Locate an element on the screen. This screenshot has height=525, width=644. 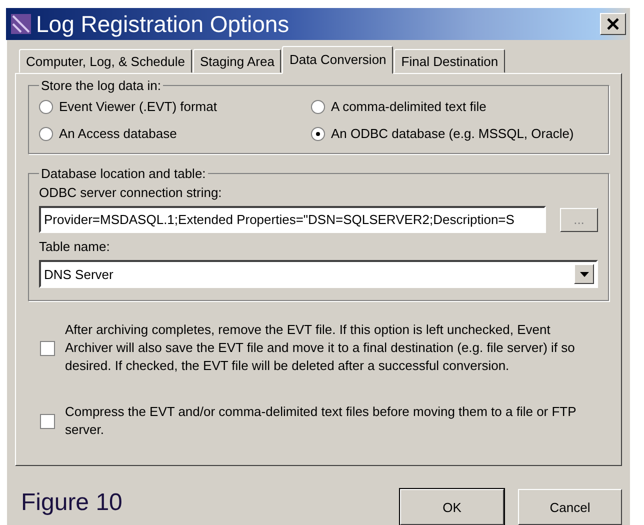
field-label: ODBC server connection string: is located at coordinates (131, 192).